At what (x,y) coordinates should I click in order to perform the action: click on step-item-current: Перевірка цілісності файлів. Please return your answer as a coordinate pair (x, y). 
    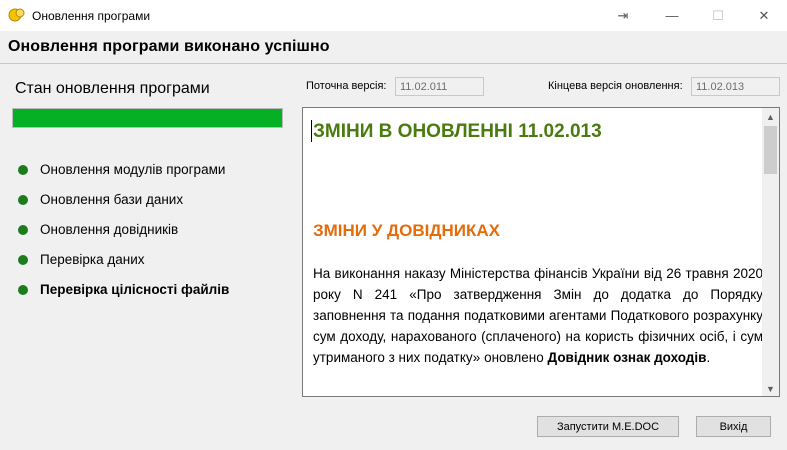
    Looking at the image, I should click on (123, 289).